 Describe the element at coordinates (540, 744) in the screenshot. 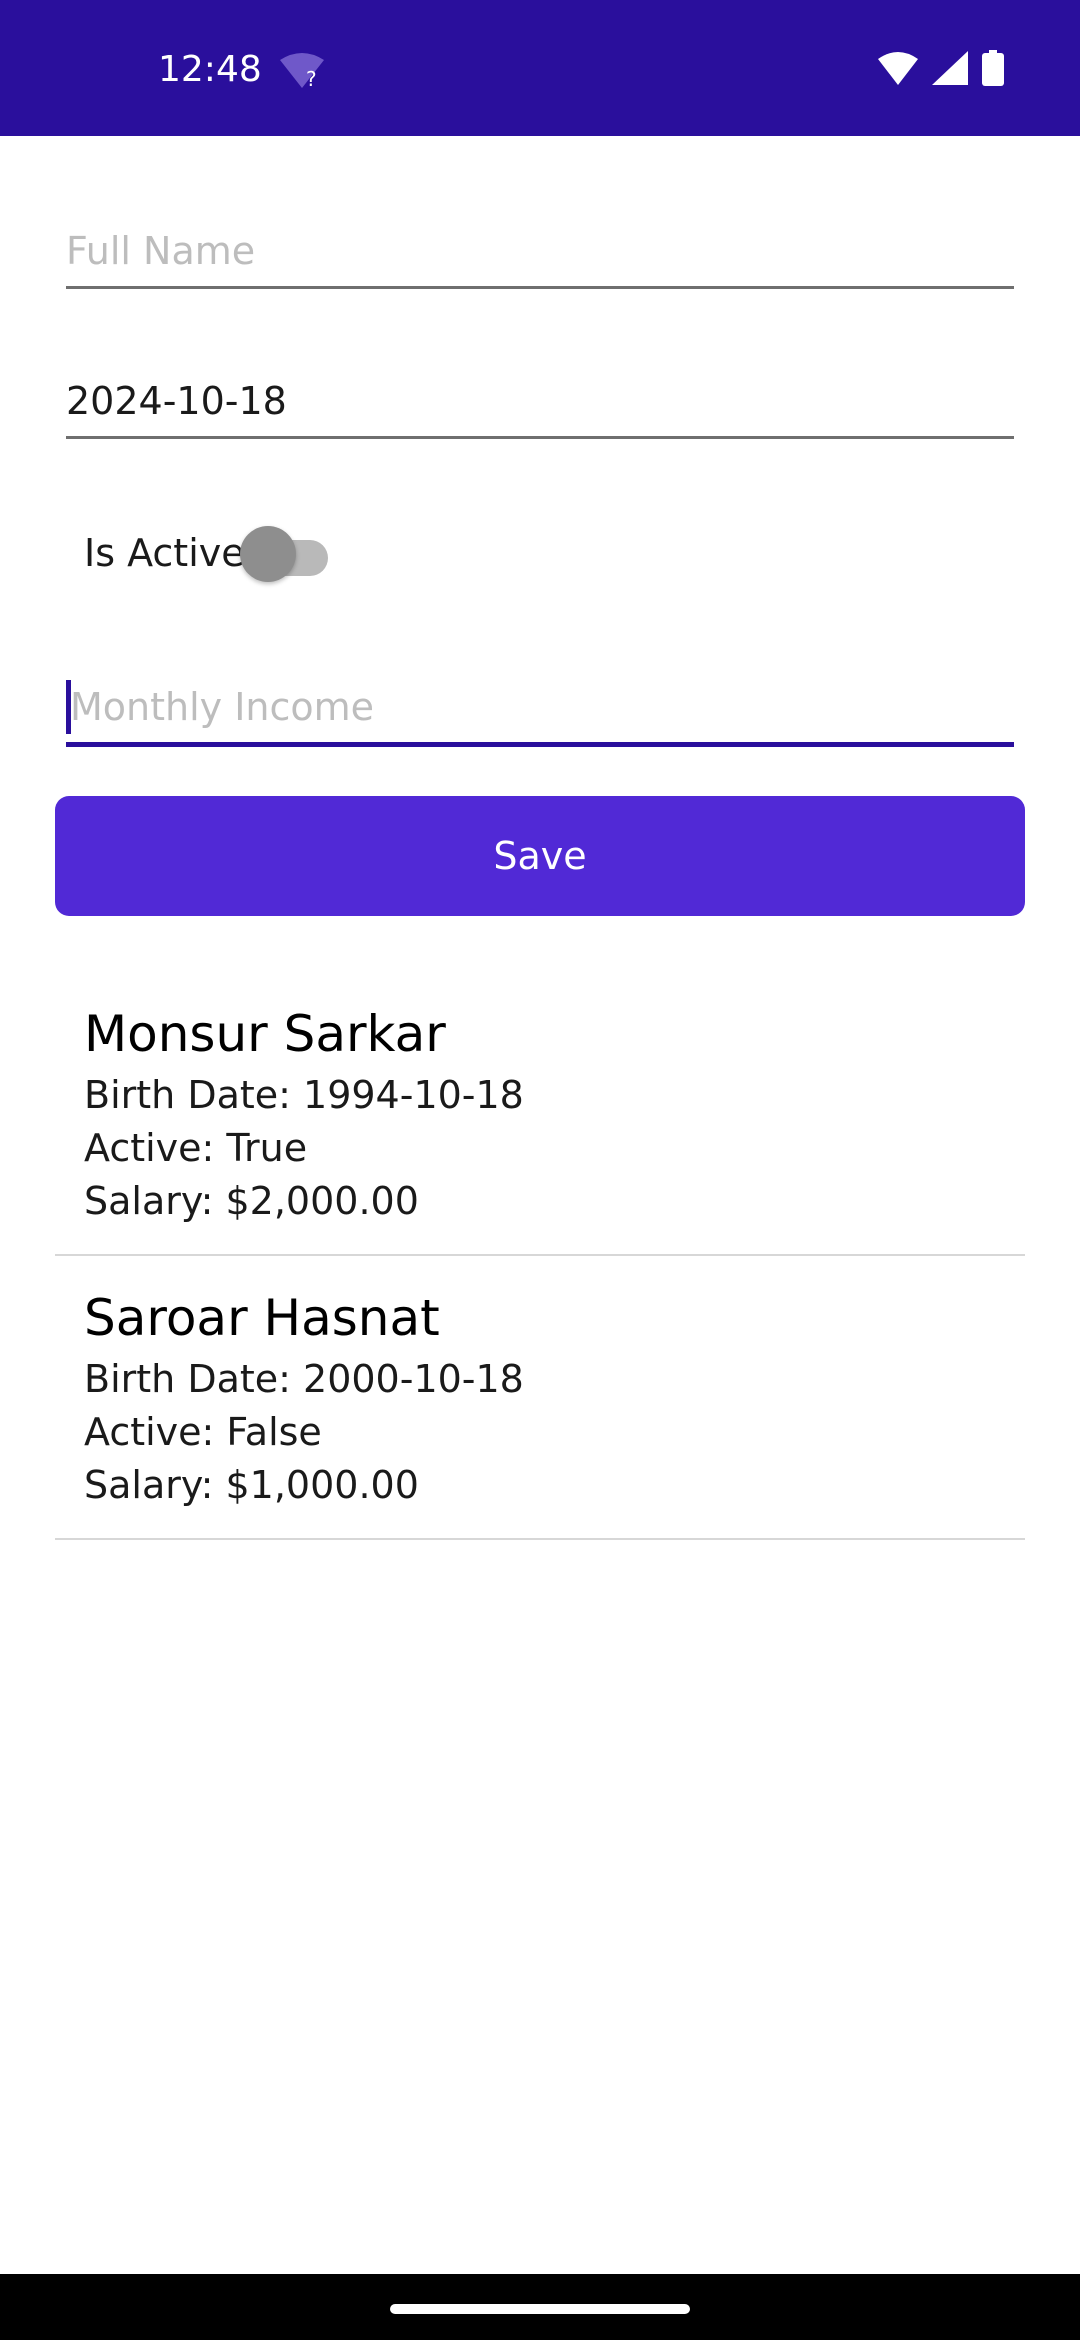

I see `monthly-income-underline` at that location.